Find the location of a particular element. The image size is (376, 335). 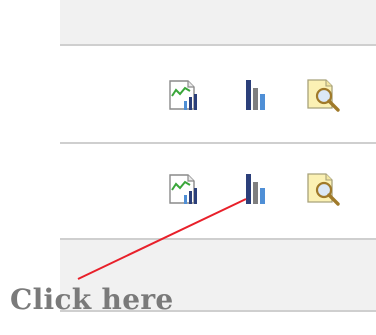

bar-chart-button-target is located at coordinates (260, 190).